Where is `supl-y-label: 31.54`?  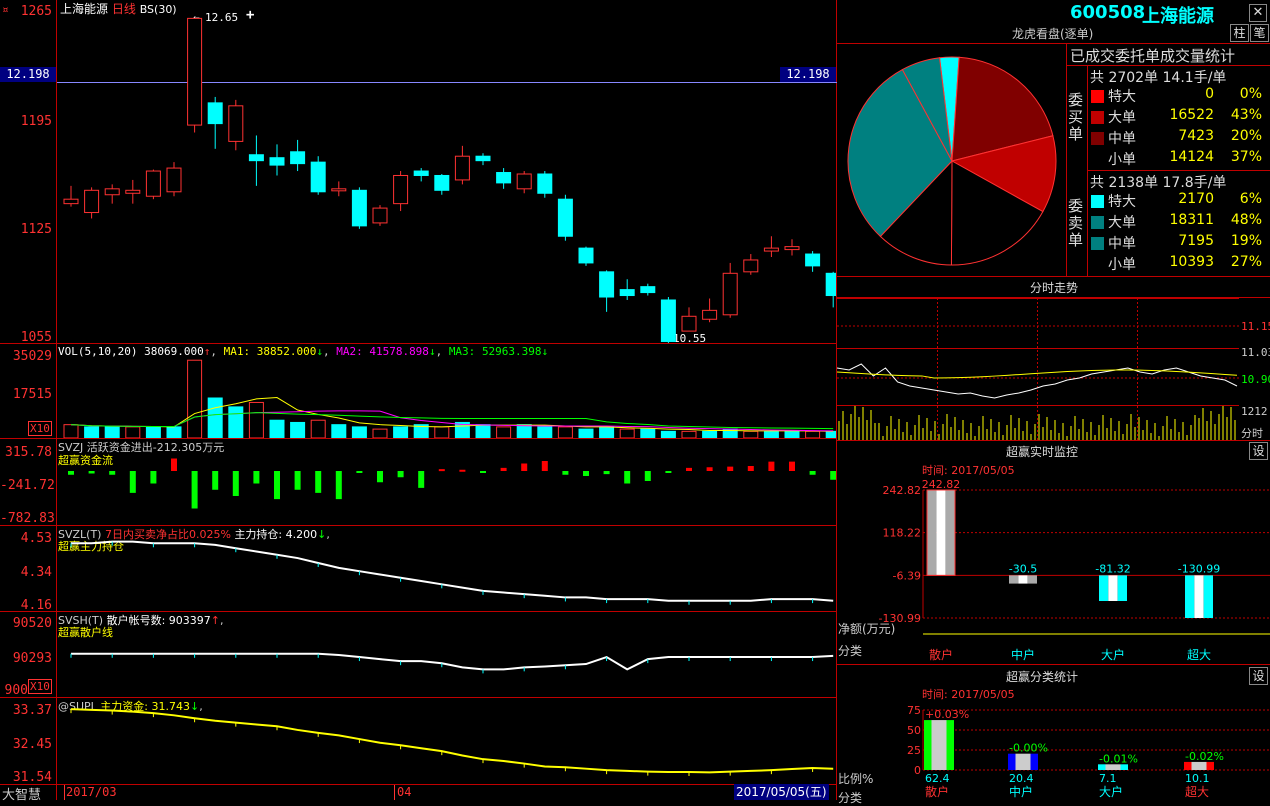 supl-y-label: 31.54 is located at coordinates (32, 777).